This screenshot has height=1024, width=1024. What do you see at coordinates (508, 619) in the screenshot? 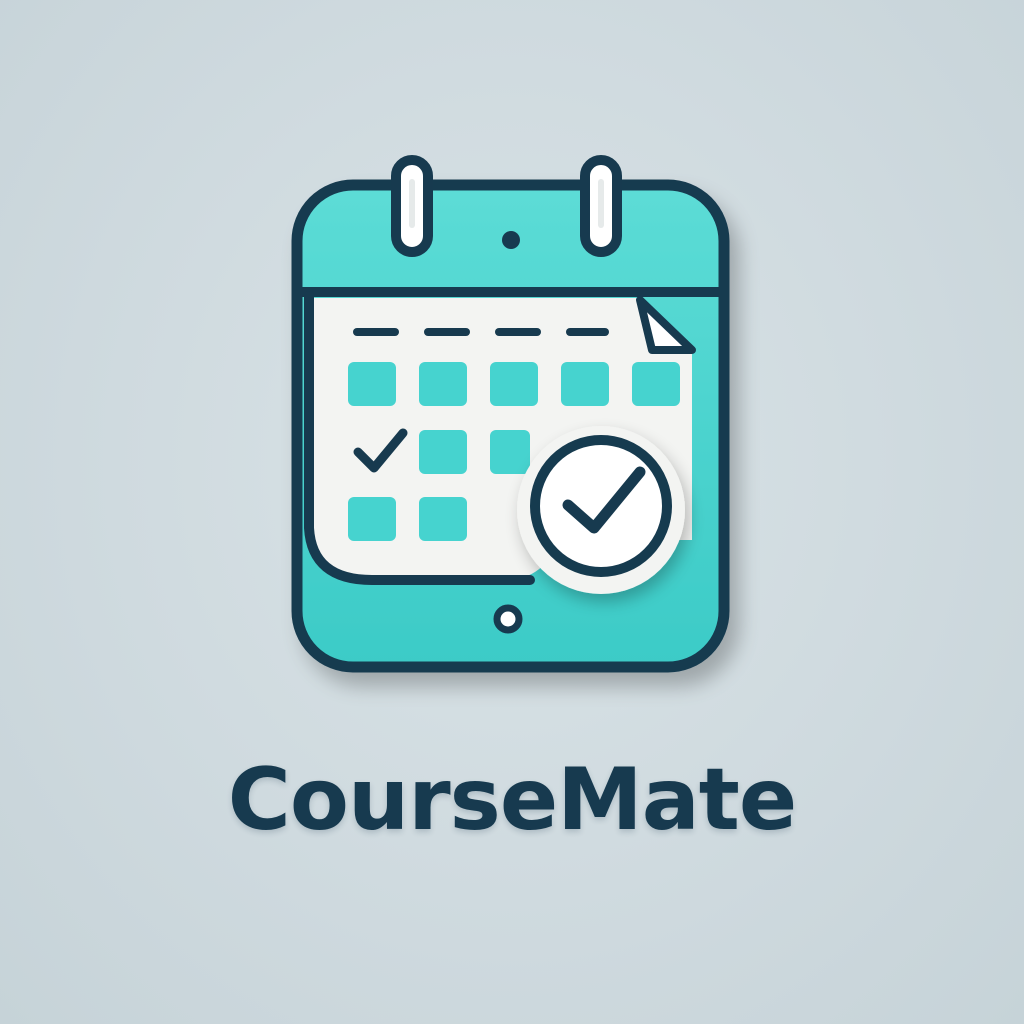
I see `calendar-bottom-button` at bounding box center [508, 619].